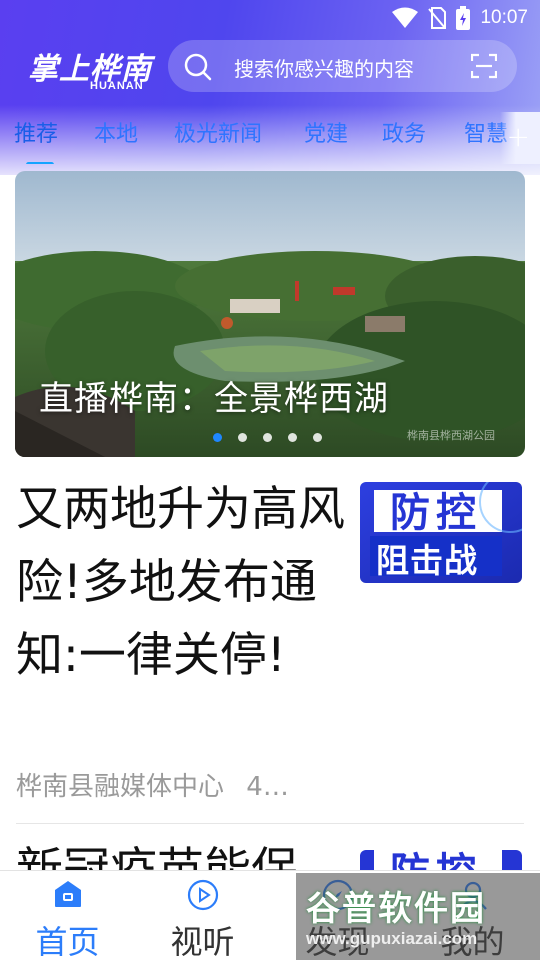 The height and width of the screenshot is (960, 540). I want to click on add-tab-button: +, so click(520, 138).